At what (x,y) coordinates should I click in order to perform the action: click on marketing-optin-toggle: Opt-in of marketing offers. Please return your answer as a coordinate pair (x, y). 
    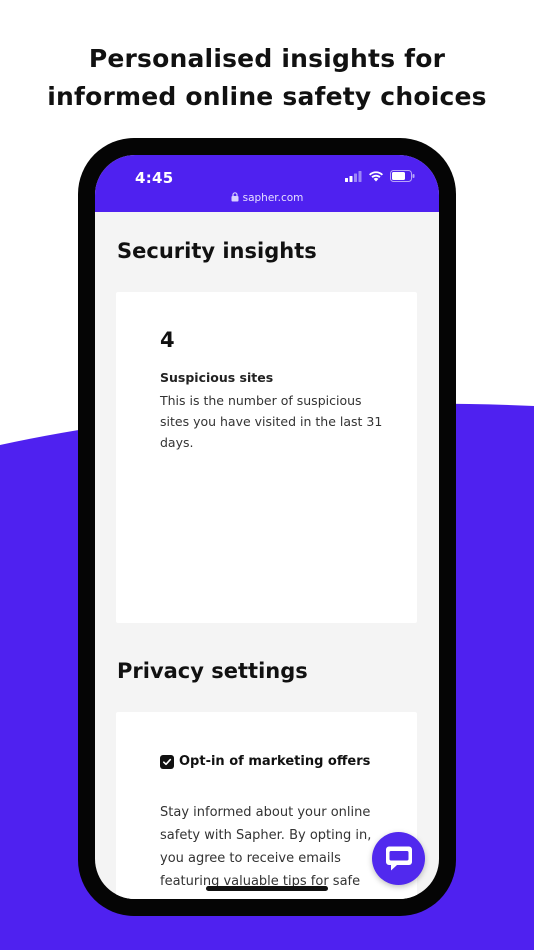
    Looking at the image, I should click on (265, 761).